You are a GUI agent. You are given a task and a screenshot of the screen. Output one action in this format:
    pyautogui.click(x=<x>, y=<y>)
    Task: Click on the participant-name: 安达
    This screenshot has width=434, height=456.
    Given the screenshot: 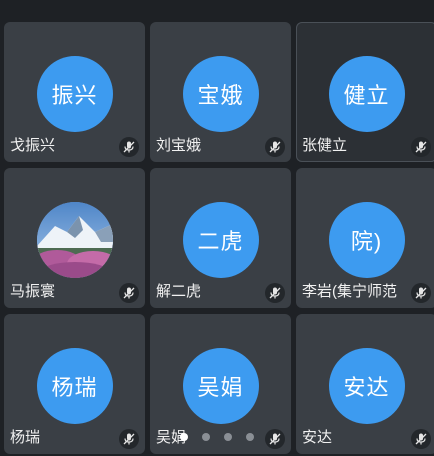 What is the action you would take?
    pyautogui.click(x=317, y=437)
    